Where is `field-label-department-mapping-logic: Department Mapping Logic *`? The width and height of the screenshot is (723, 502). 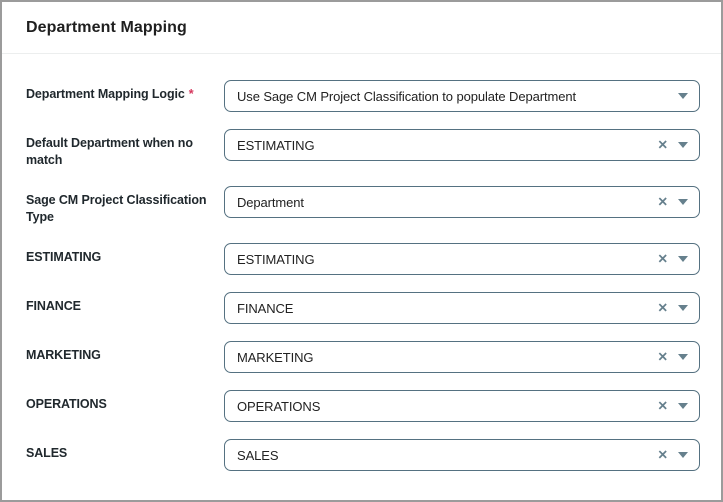 field-label-department-mapping-logic: Department Mapping Logic * is located at coordinates (125, 91).